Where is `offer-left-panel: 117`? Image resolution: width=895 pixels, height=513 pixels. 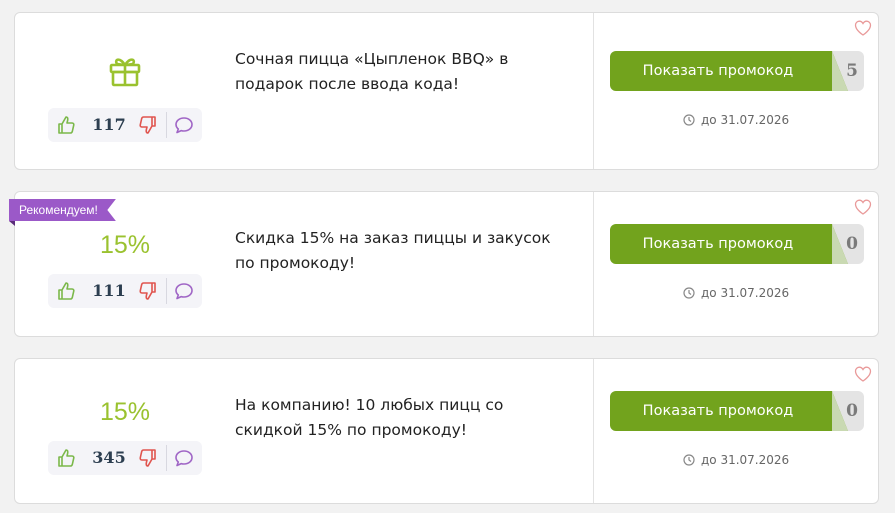 offer-left-panel: 117 is located at coordinates (125, 91).